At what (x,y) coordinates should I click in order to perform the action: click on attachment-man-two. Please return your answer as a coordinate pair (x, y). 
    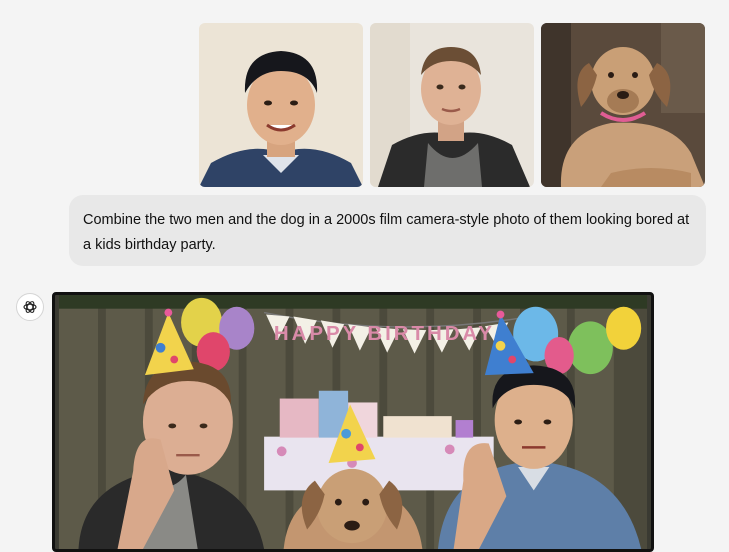
    Looking at the image, I should click on (452, 105).